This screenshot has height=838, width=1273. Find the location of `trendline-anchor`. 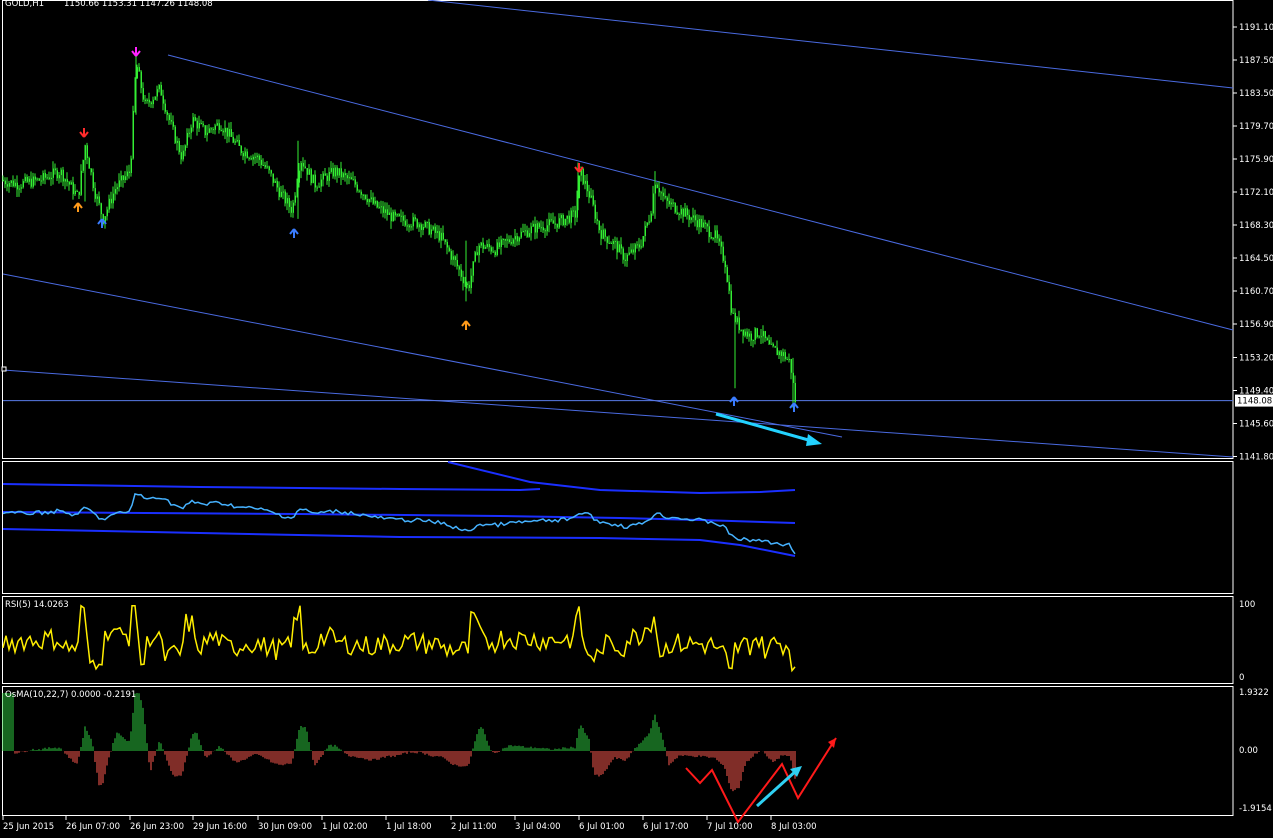

trendline-anchor is located at coordinates (4, 369).